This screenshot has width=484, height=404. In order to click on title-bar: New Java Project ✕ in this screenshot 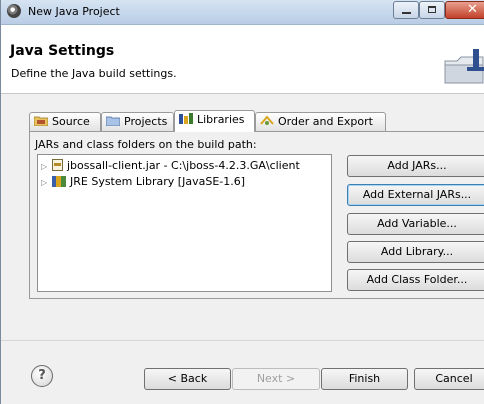, I will do `click(242, 12)`.